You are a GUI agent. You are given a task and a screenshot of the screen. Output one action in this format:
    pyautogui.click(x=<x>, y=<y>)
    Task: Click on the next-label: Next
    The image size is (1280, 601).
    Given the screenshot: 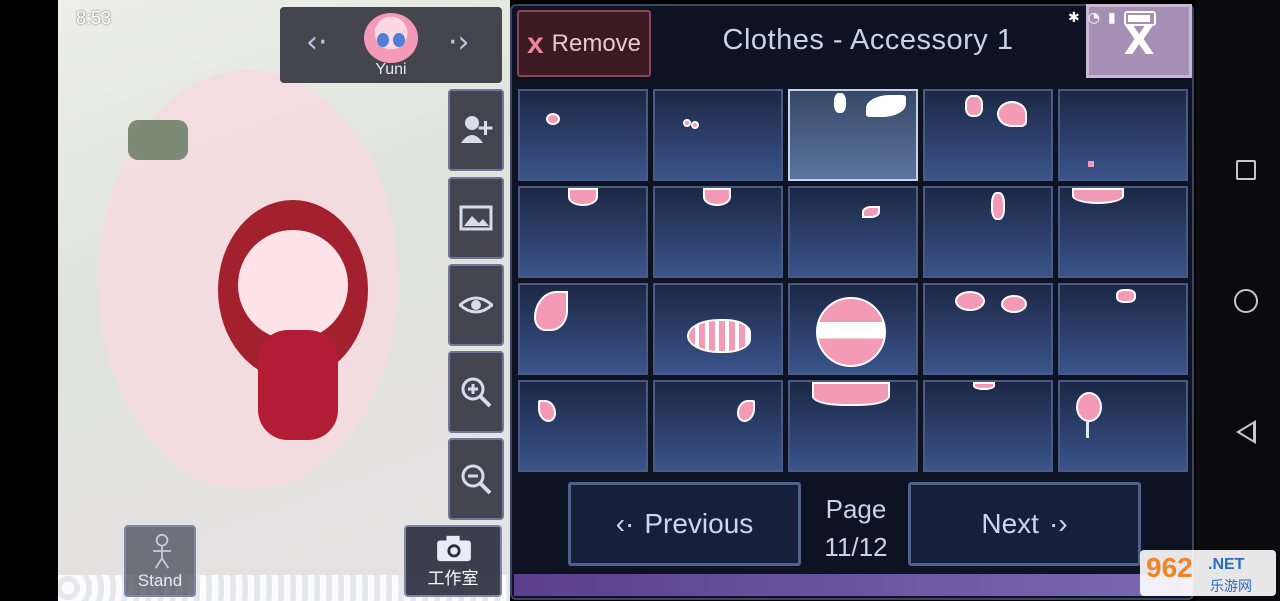 What is the action you would take?
    pyautogui.click(x=1010, y=523)
    